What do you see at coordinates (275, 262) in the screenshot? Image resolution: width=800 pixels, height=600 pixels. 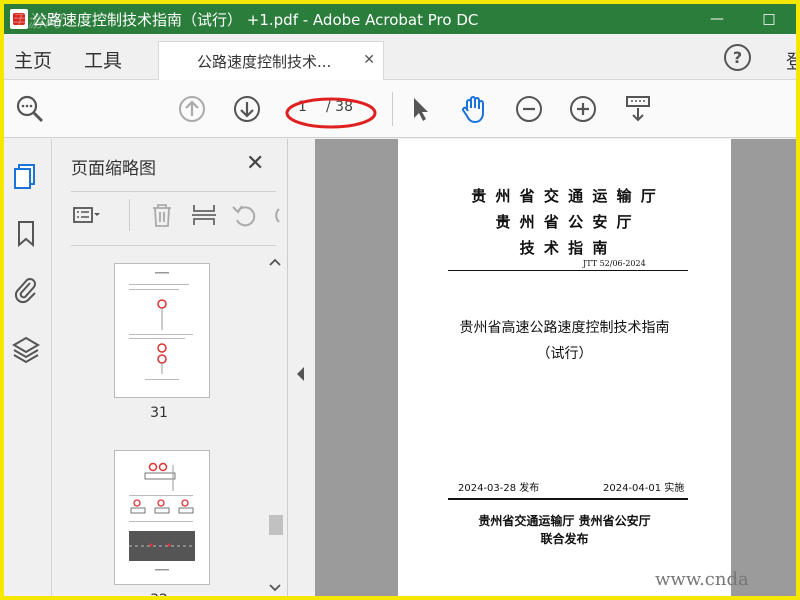 I see `scroll-up-icon` at bounding box center [275, 262].